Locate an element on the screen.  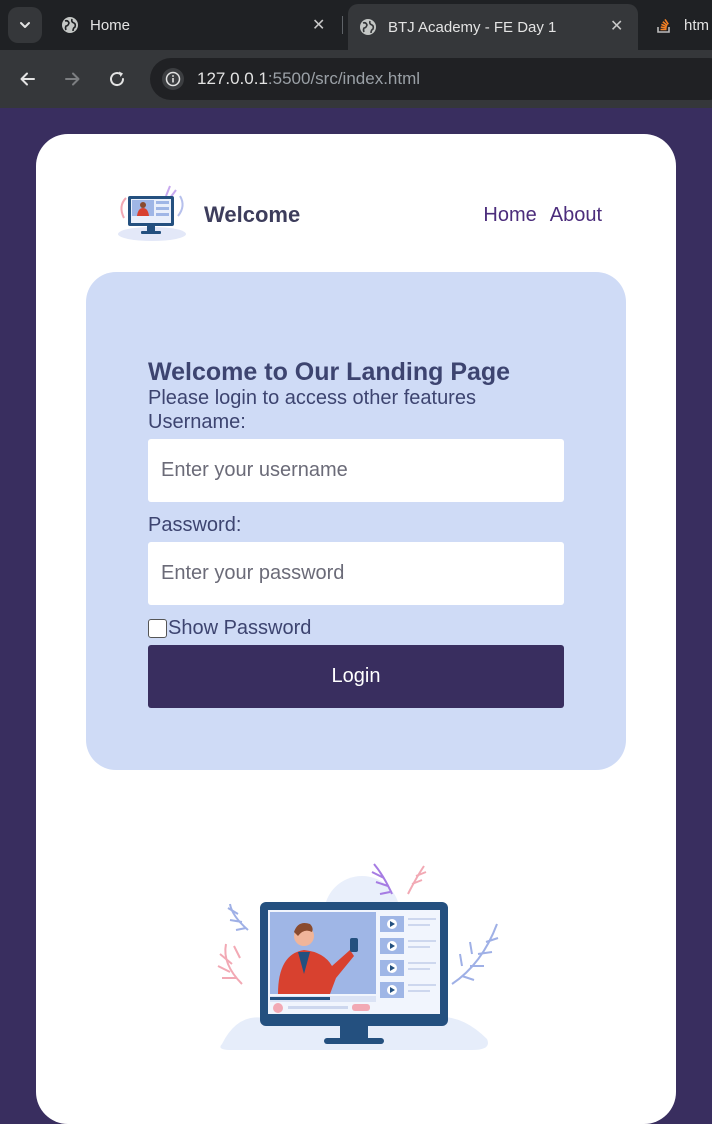
tab-search-button is located at coordinates (25, 25).